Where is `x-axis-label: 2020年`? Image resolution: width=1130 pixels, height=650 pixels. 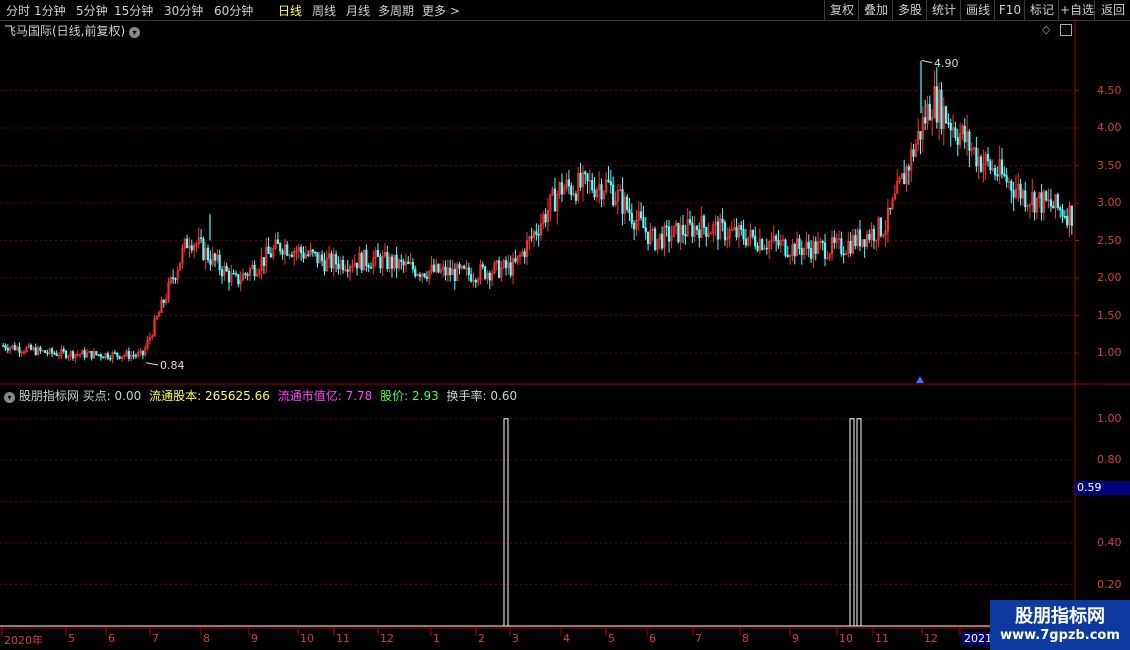 x-axis-label: 2020年 is located at coordinates (23, 640).